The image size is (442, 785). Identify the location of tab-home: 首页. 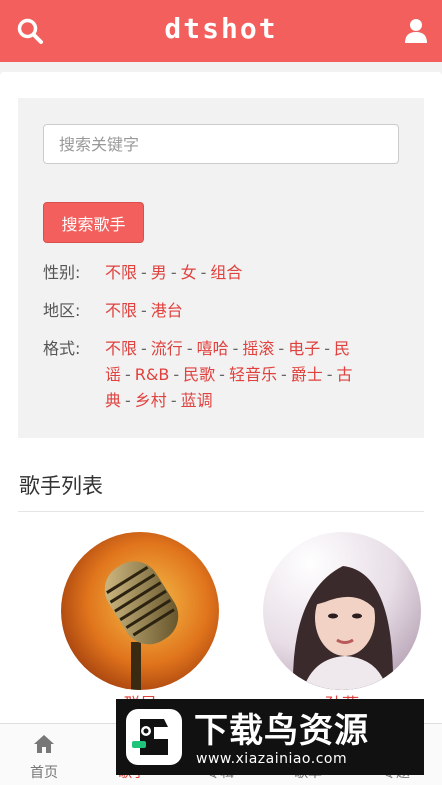
(44, 754).